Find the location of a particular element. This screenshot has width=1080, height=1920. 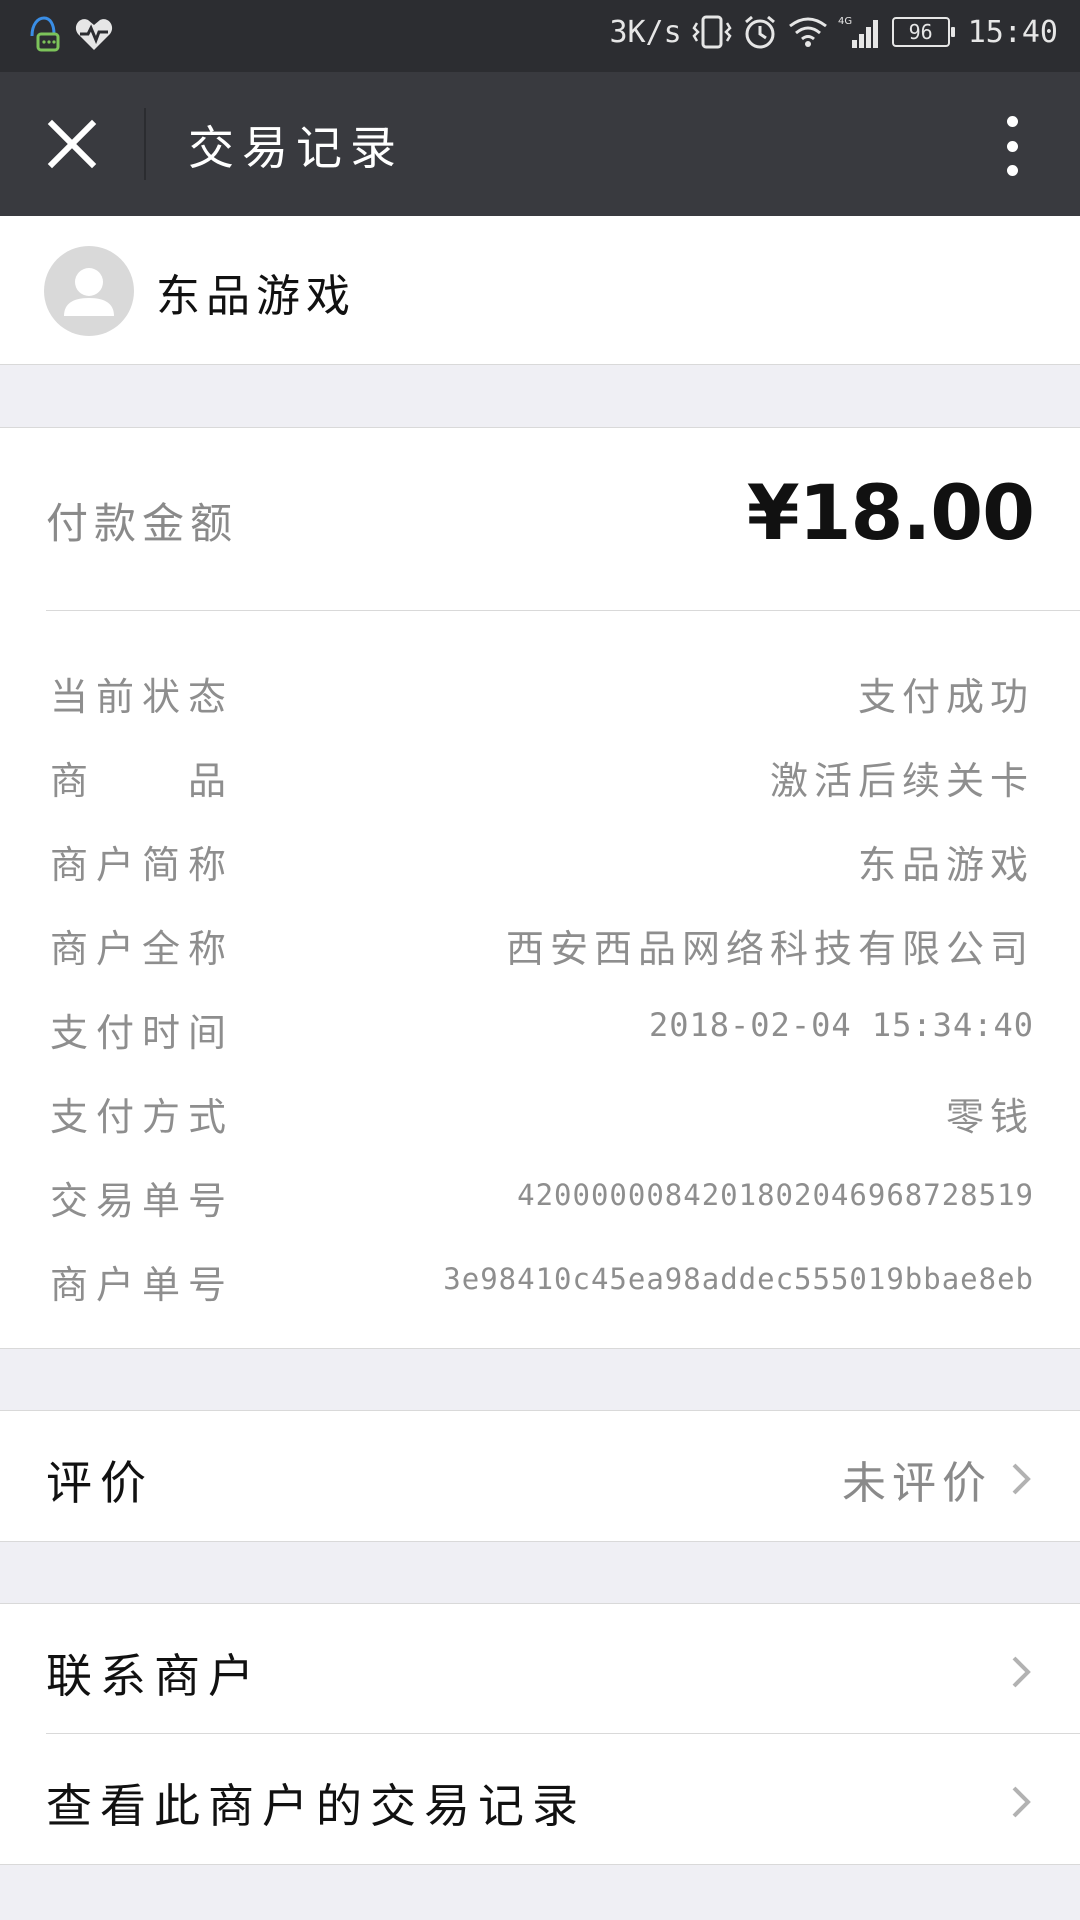

info-key: 商 品 is located at coordinates (142, 781).